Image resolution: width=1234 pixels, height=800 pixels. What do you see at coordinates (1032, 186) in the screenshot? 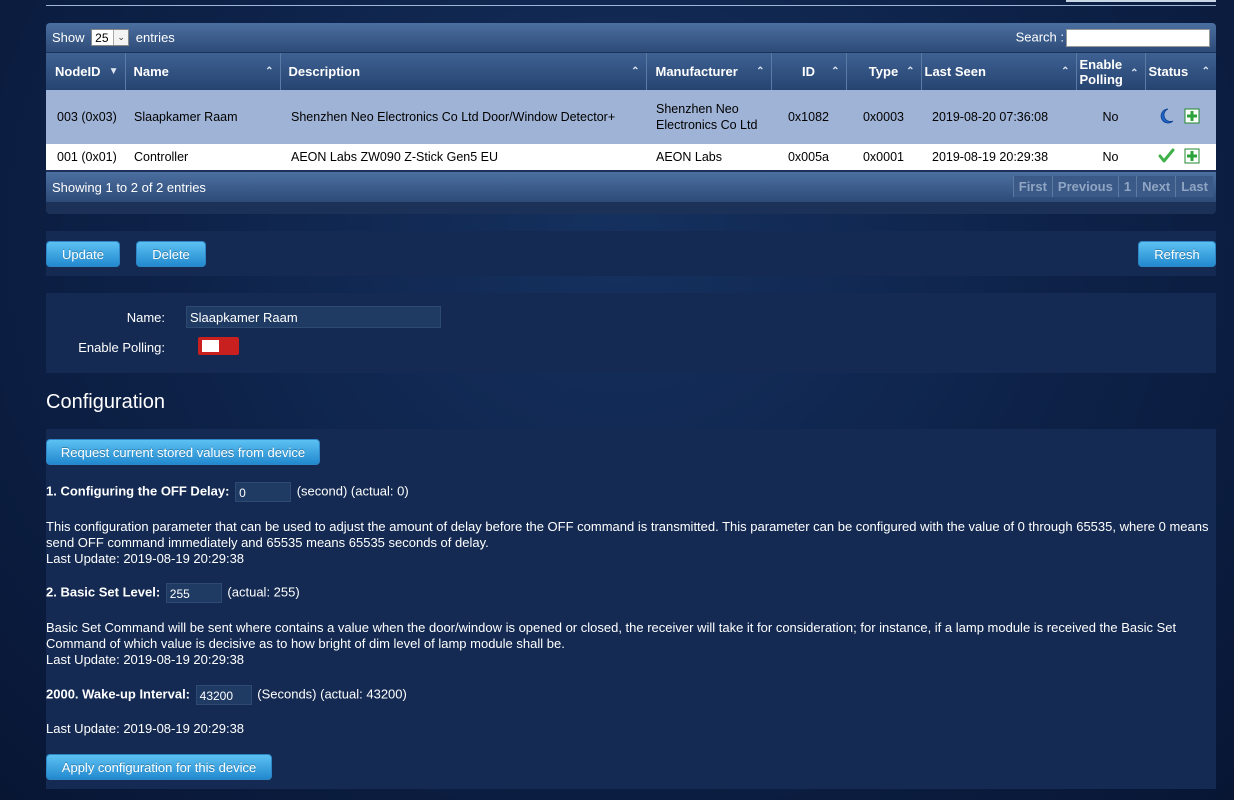
I see `pager-first: First` at bounding box center [1032, 186].